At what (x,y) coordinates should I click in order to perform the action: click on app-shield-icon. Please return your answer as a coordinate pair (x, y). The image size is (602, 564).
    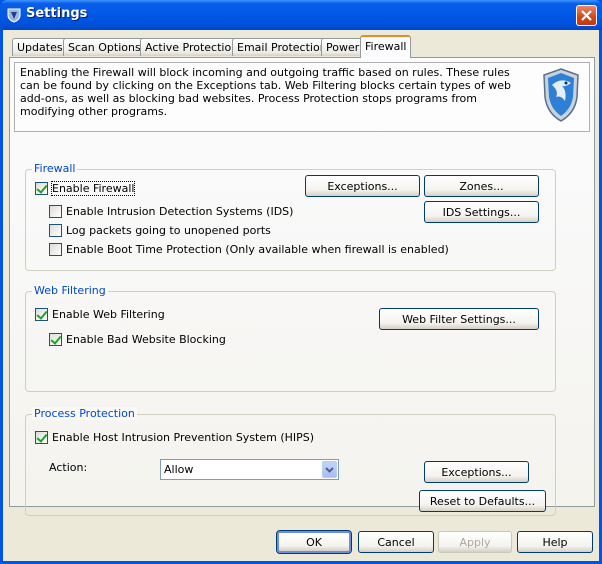
    Looking at the image, I should click on (14, 15).